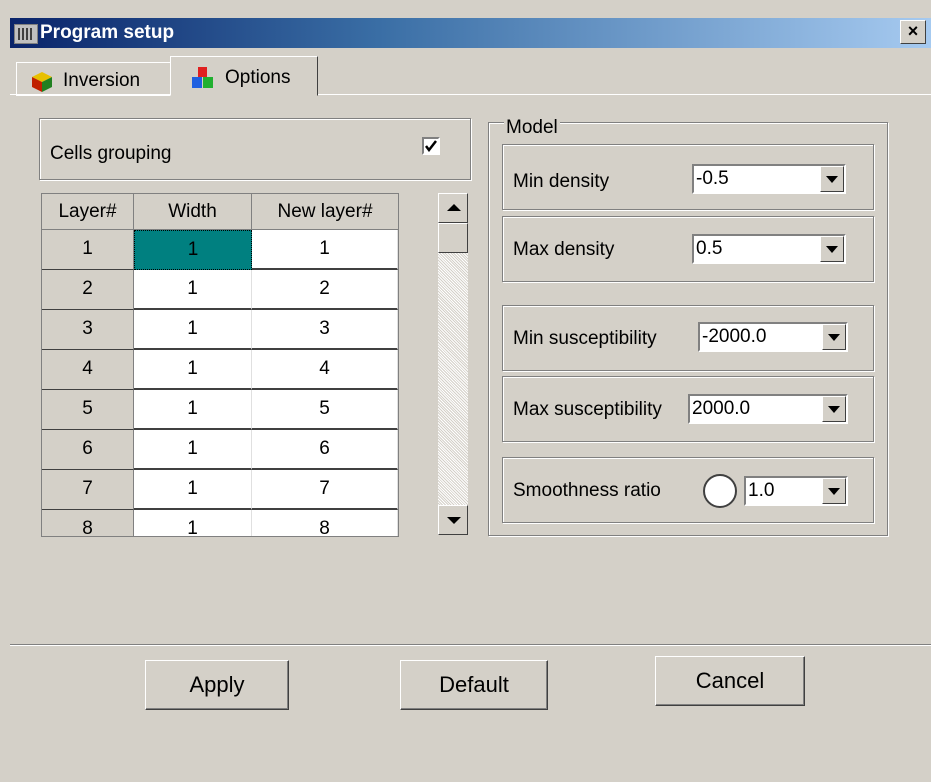 This screenshot has height=782, width=931. I want to click on cells-grouping-checkbox, so click(431, 146).